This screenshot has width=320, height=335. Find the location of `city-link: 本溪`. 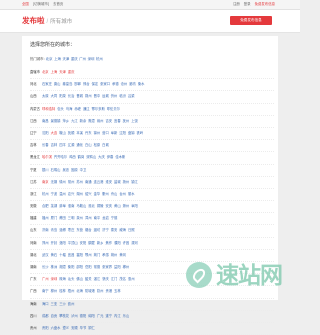

city-link: 本溪 is located at coordinates (79, 133).